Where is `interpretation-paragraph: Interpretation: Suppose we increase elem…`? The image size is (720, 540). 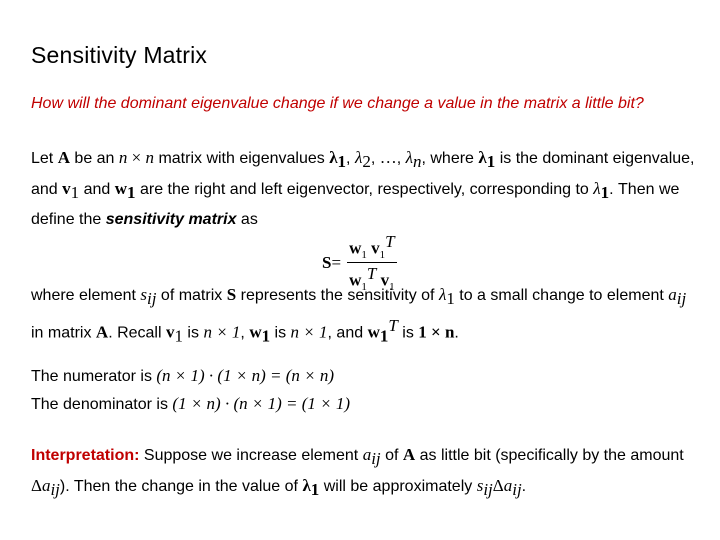
interpretation-paragraph: Interpretation: Suppose we increase elem… is located at coordinates (357, 472).